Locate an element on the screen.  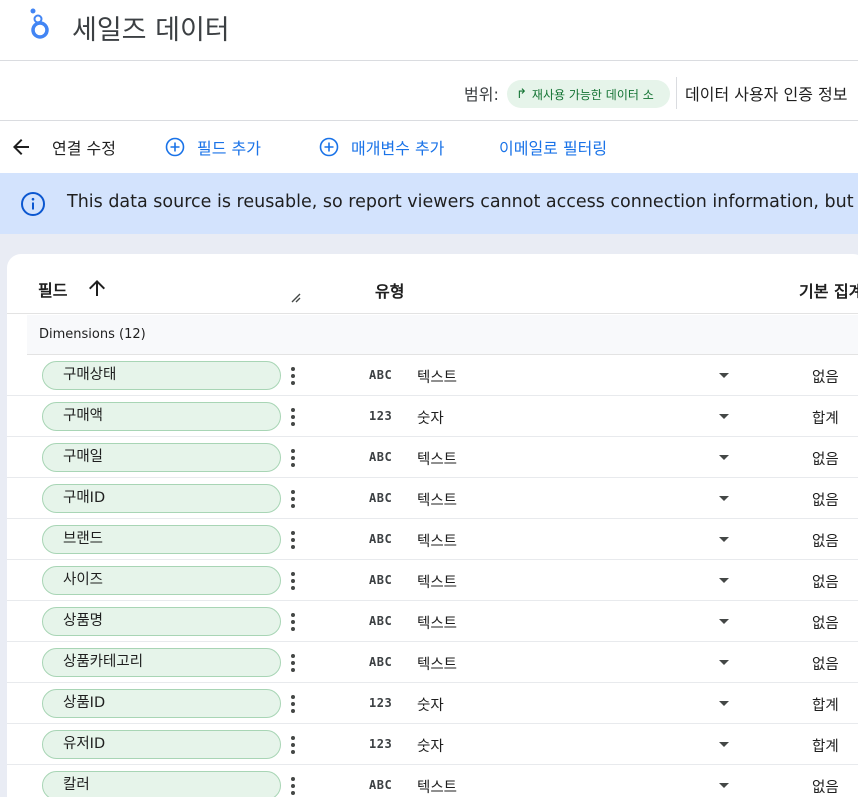
field-name-chip: 상품명 is located at coordinates (161, 621).